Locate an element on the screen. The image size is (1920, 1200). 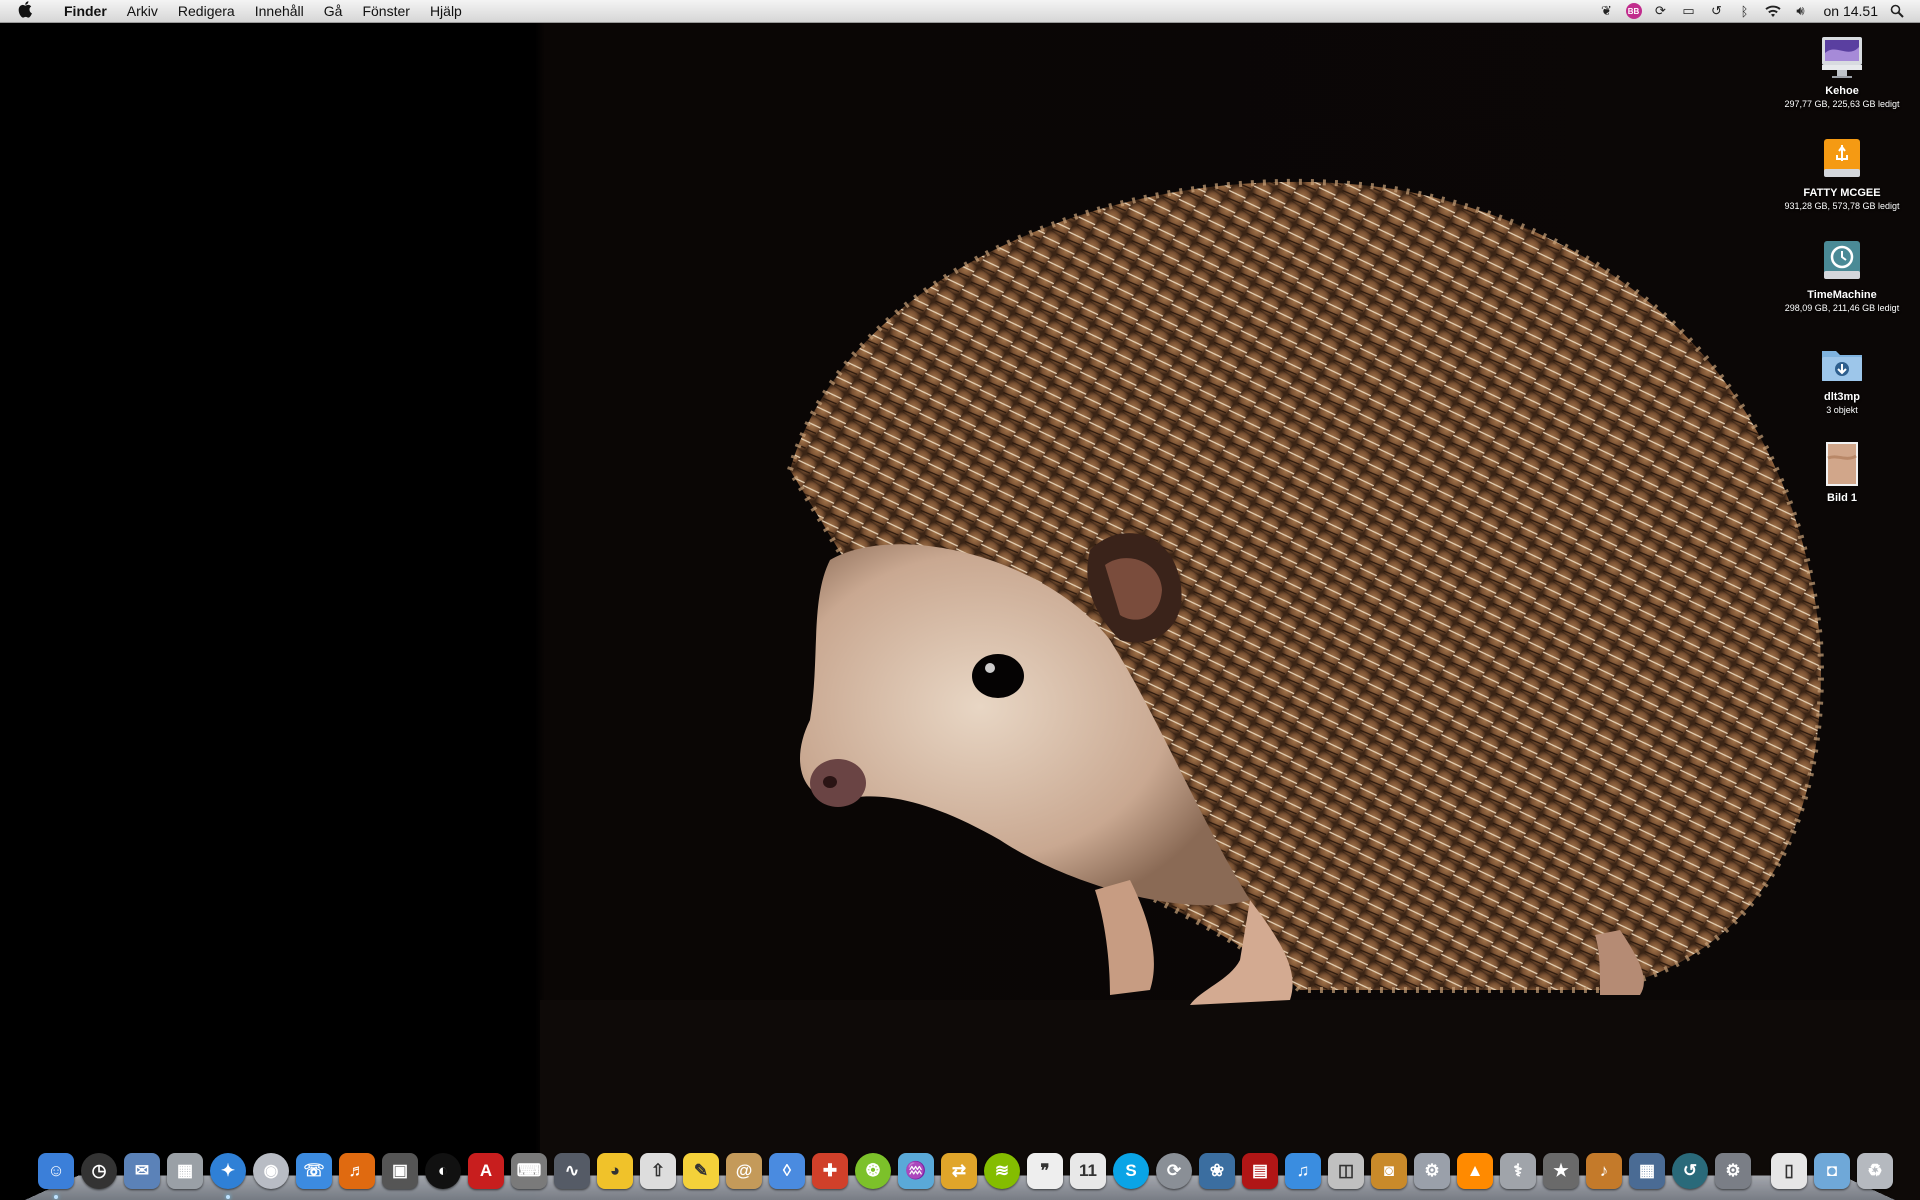
dock-item-finder: ☺ is located at coordinates (56, 1174).